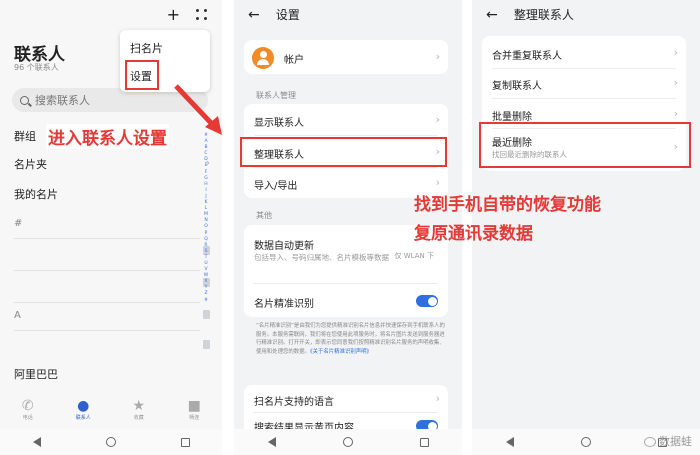 The image size is (700, 455). I want to click on display-contacts-item: 显示联系人, so click(279, 121).